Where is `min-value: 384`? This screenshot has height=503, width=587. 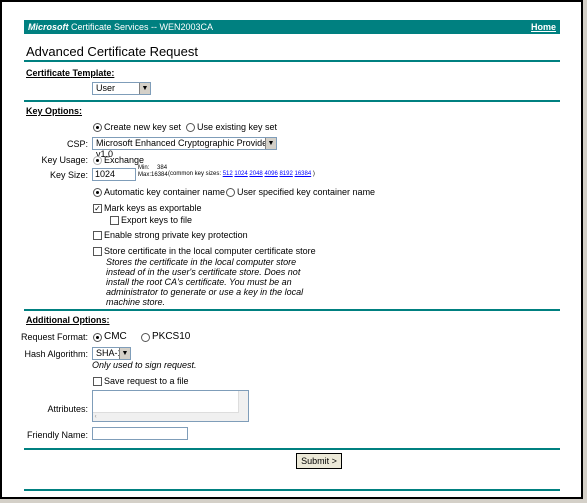 min-value: 384 is located at coordinates (162, 168).